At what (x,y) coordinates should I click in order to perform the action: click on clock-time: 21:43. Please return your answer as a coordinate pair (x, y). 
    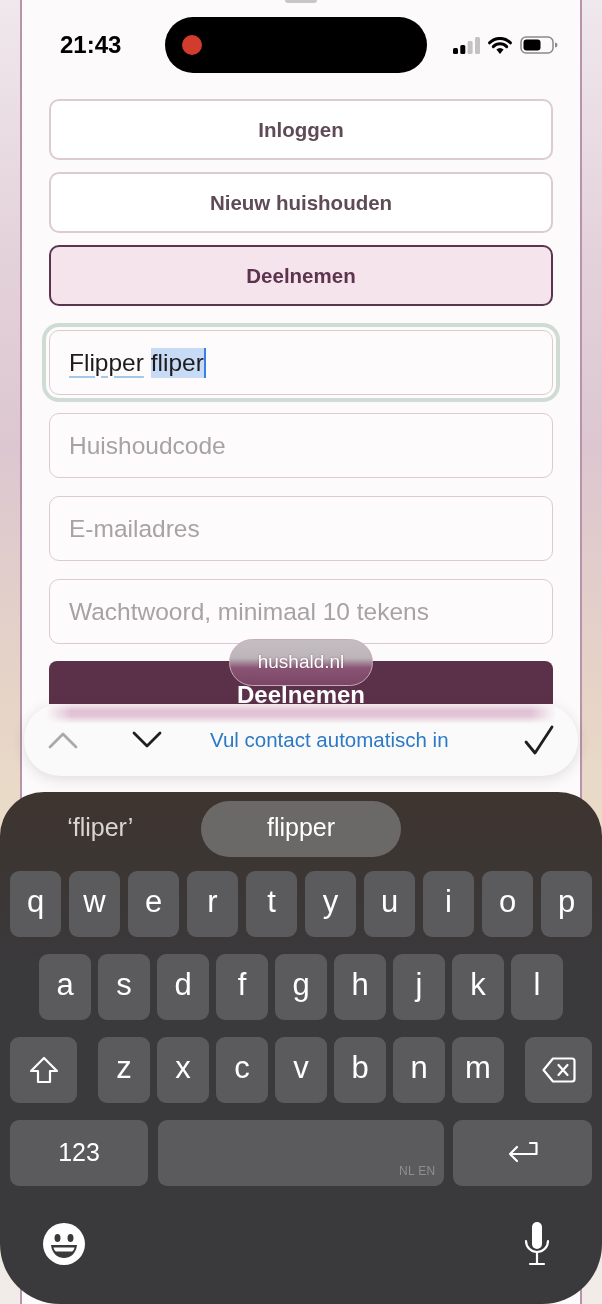
    Looking at the image, I should click on (91, 45).